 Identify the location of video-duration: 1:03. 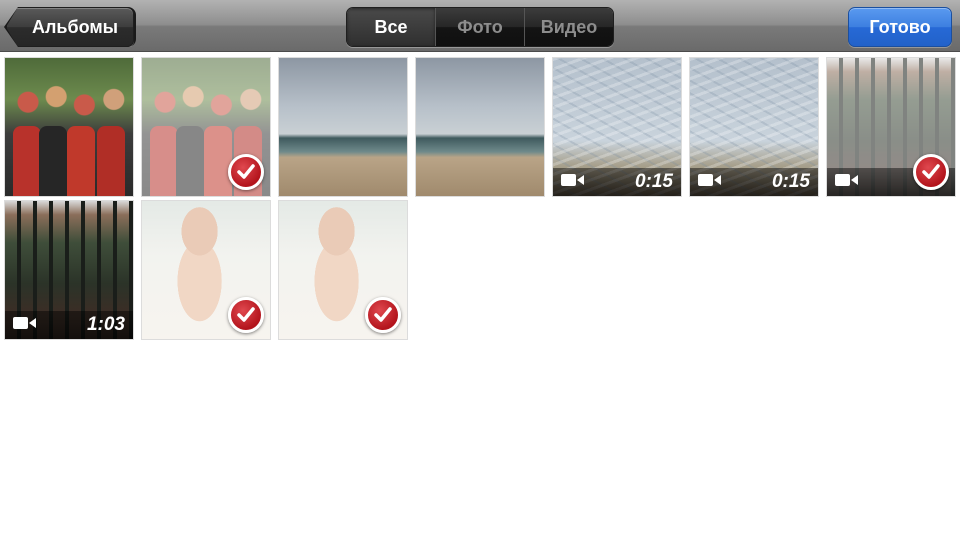
(105, 324).